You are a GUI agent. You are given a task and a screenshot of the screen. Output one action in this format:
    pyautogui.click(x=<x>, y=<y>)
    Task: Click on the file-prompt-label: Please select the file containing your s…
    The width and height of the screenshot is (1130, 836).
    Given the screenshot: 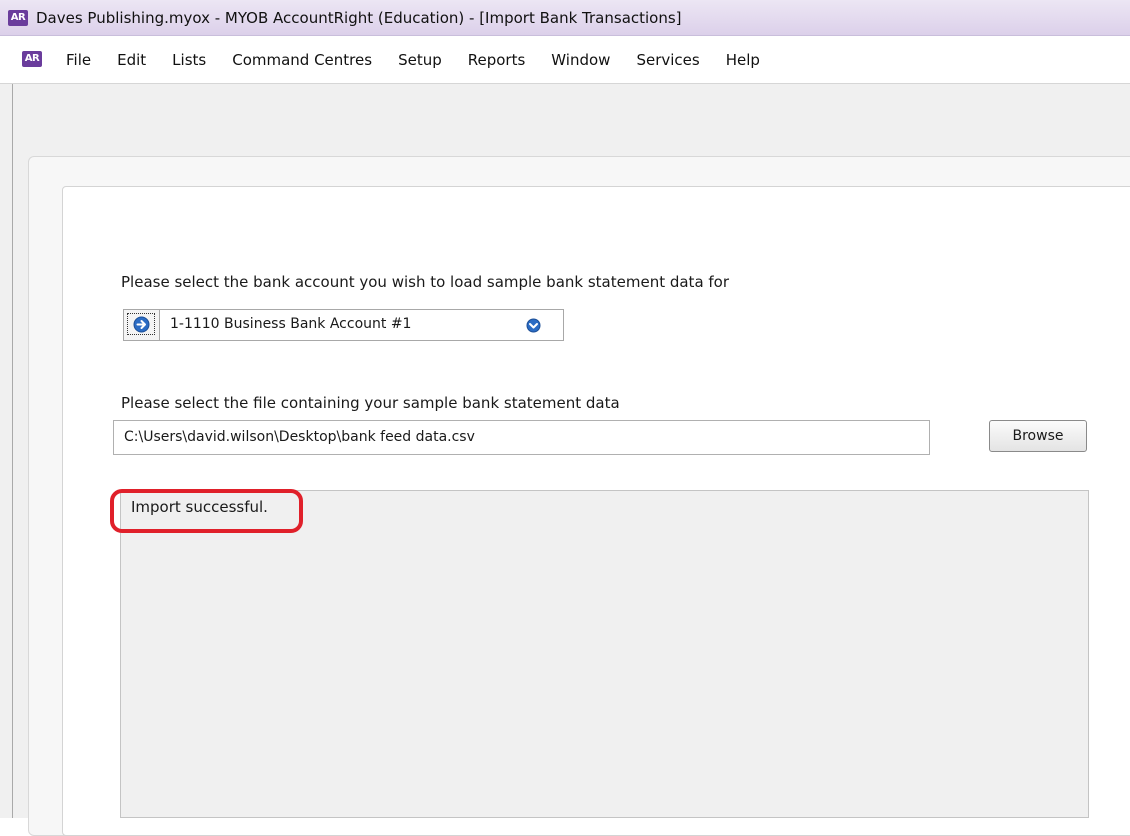 What is the action you would take?
    pyautogui.click(x=370, y=403)
    